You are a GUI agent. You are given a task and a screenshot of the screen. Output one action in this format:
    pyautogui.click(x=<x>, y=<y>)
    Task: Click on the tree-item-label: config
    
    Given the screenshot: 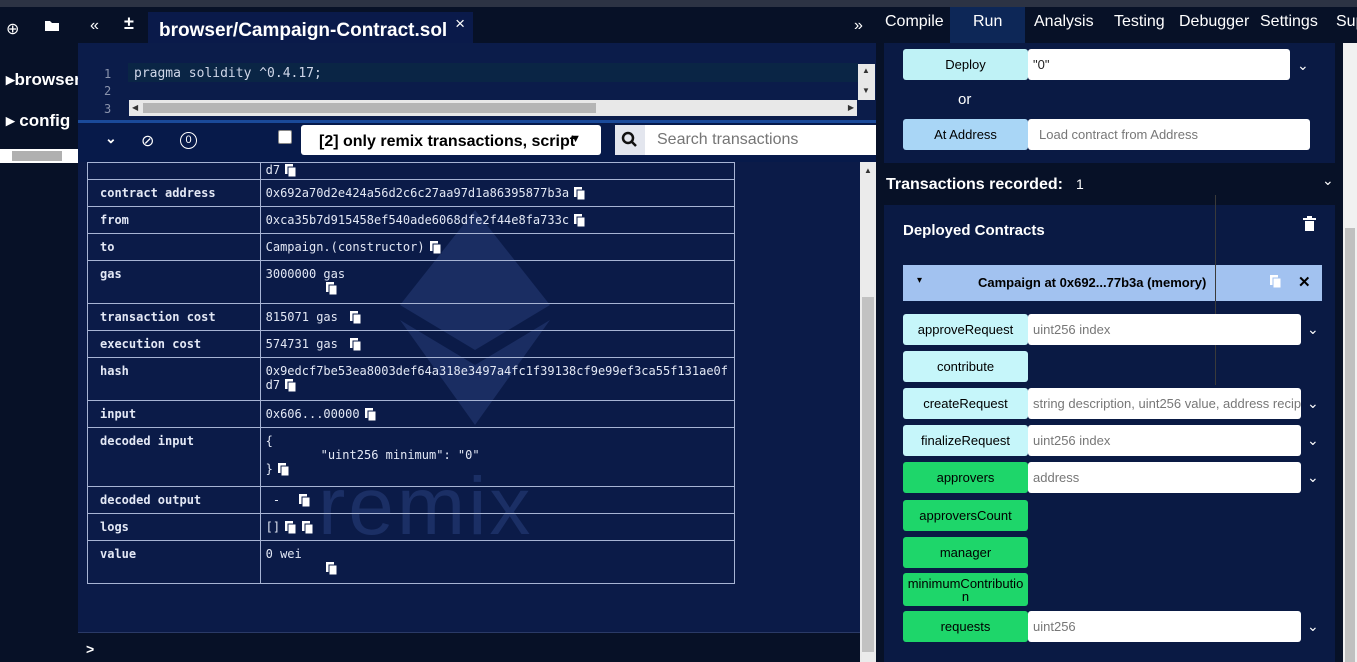 What is the action you would take?
    pyautogui.click(x=45, y=120)
    